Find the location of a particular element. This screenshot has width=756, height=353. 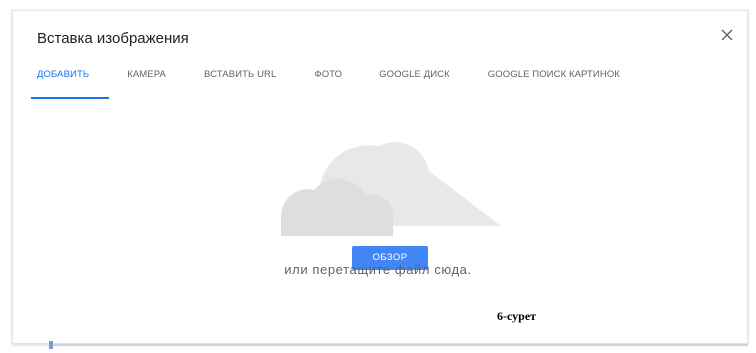

tab-upload: ДОБАВИТЬ is located at coordinates (70, 84).